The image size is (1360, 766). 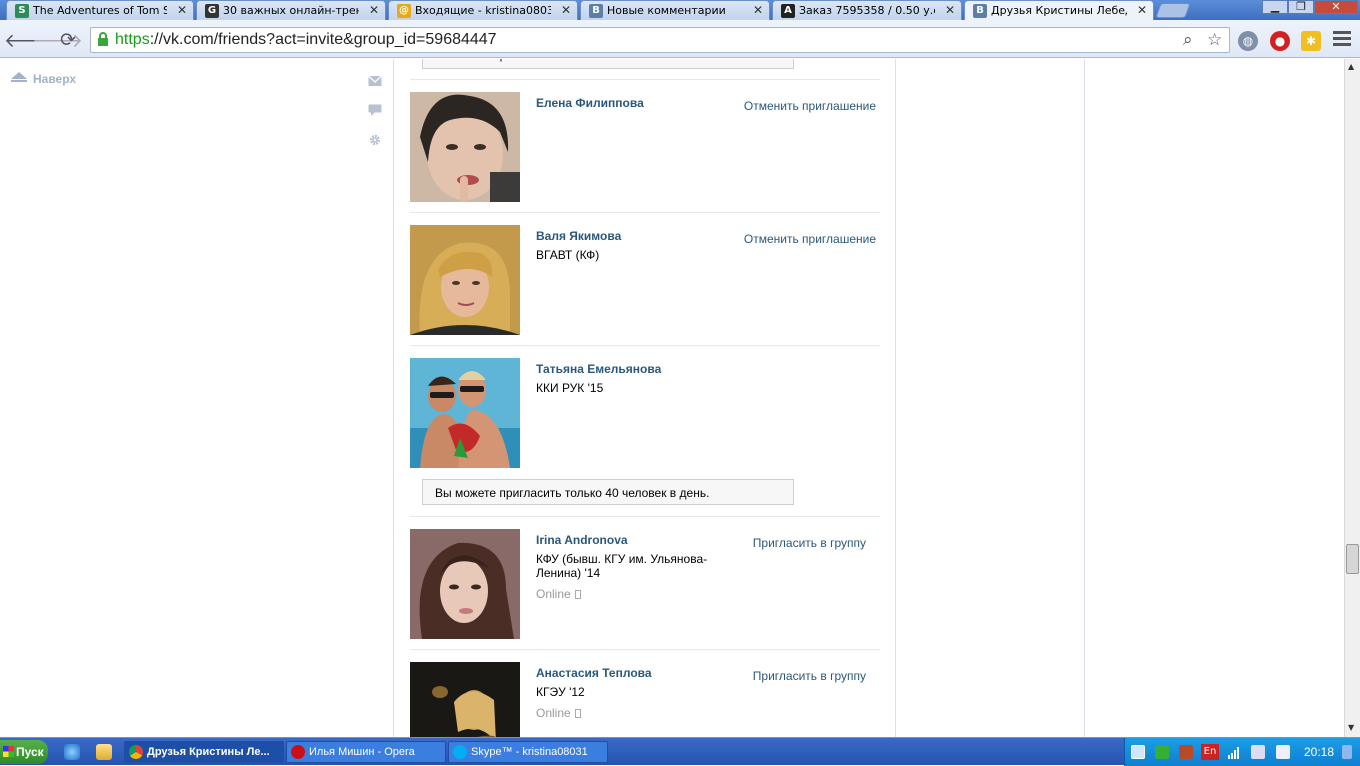 I want to click on chrome-icon, so click(x=136, y=752).